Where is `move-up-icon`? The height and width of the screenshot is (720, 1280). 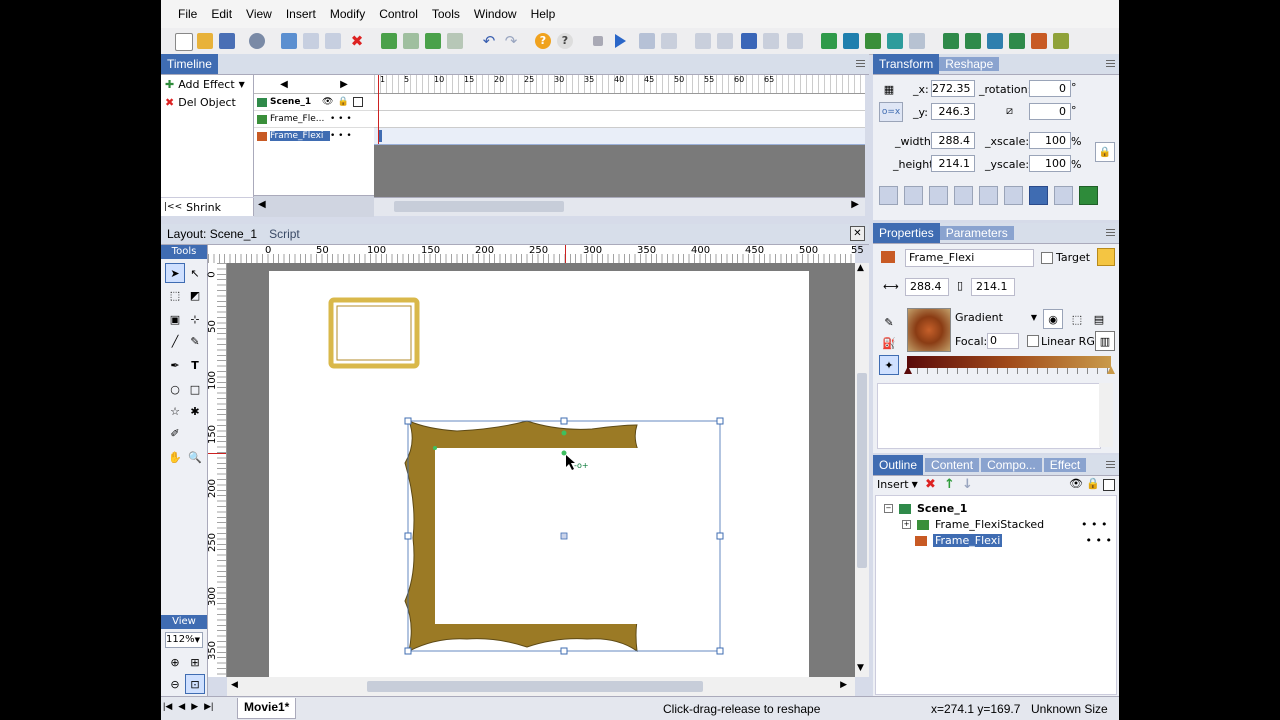 move-up-icon is located at coordinates (389, 41).